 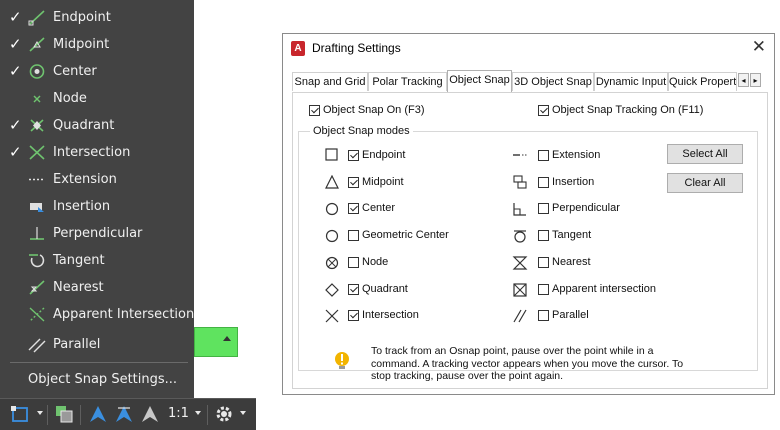 What do you see at coordinates (21, 414) in the screenshot?
I see `osnap-toolbar-icon` at bounding box center [21, 414].